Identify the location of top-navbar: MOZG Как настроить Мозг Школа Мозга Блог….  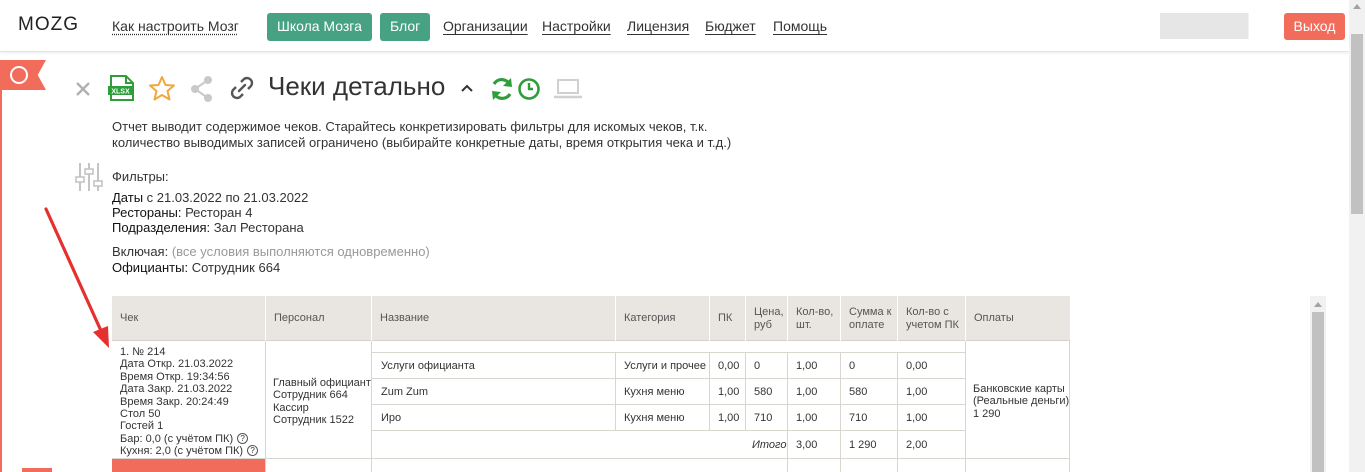
(674, 26).